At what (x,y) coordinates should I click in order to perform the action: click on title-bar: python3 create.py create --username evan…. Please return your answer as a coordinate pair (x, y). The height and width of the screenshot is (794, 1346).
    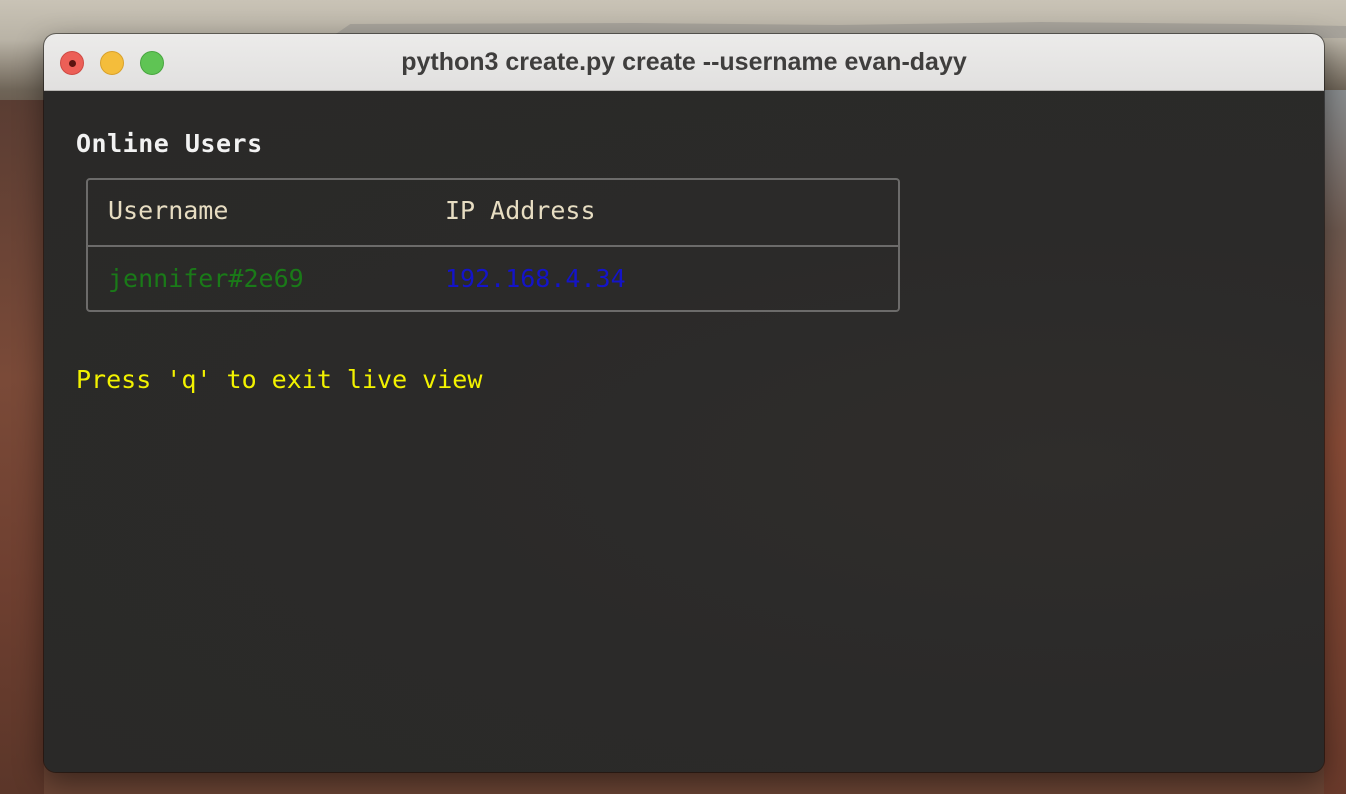
    Looking at the image, I should click on (684, 62).